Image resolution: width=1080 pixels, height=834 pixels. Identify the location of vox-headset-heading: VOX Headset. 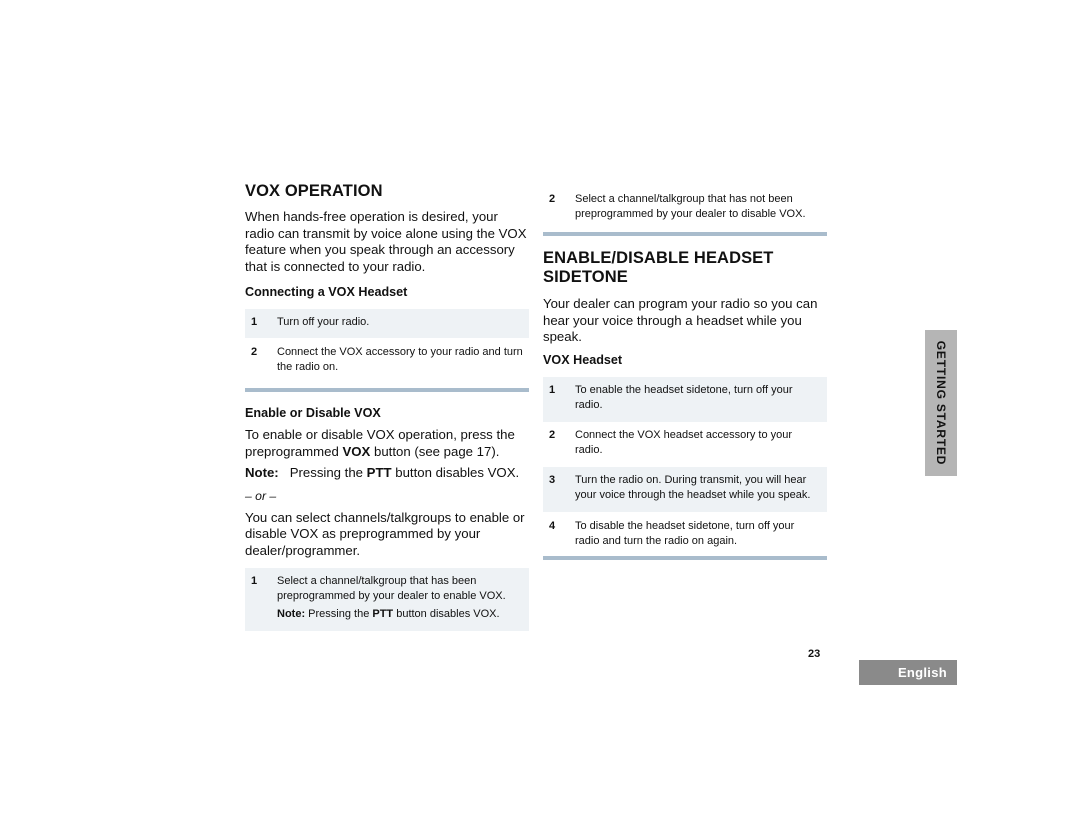
(583, 359).